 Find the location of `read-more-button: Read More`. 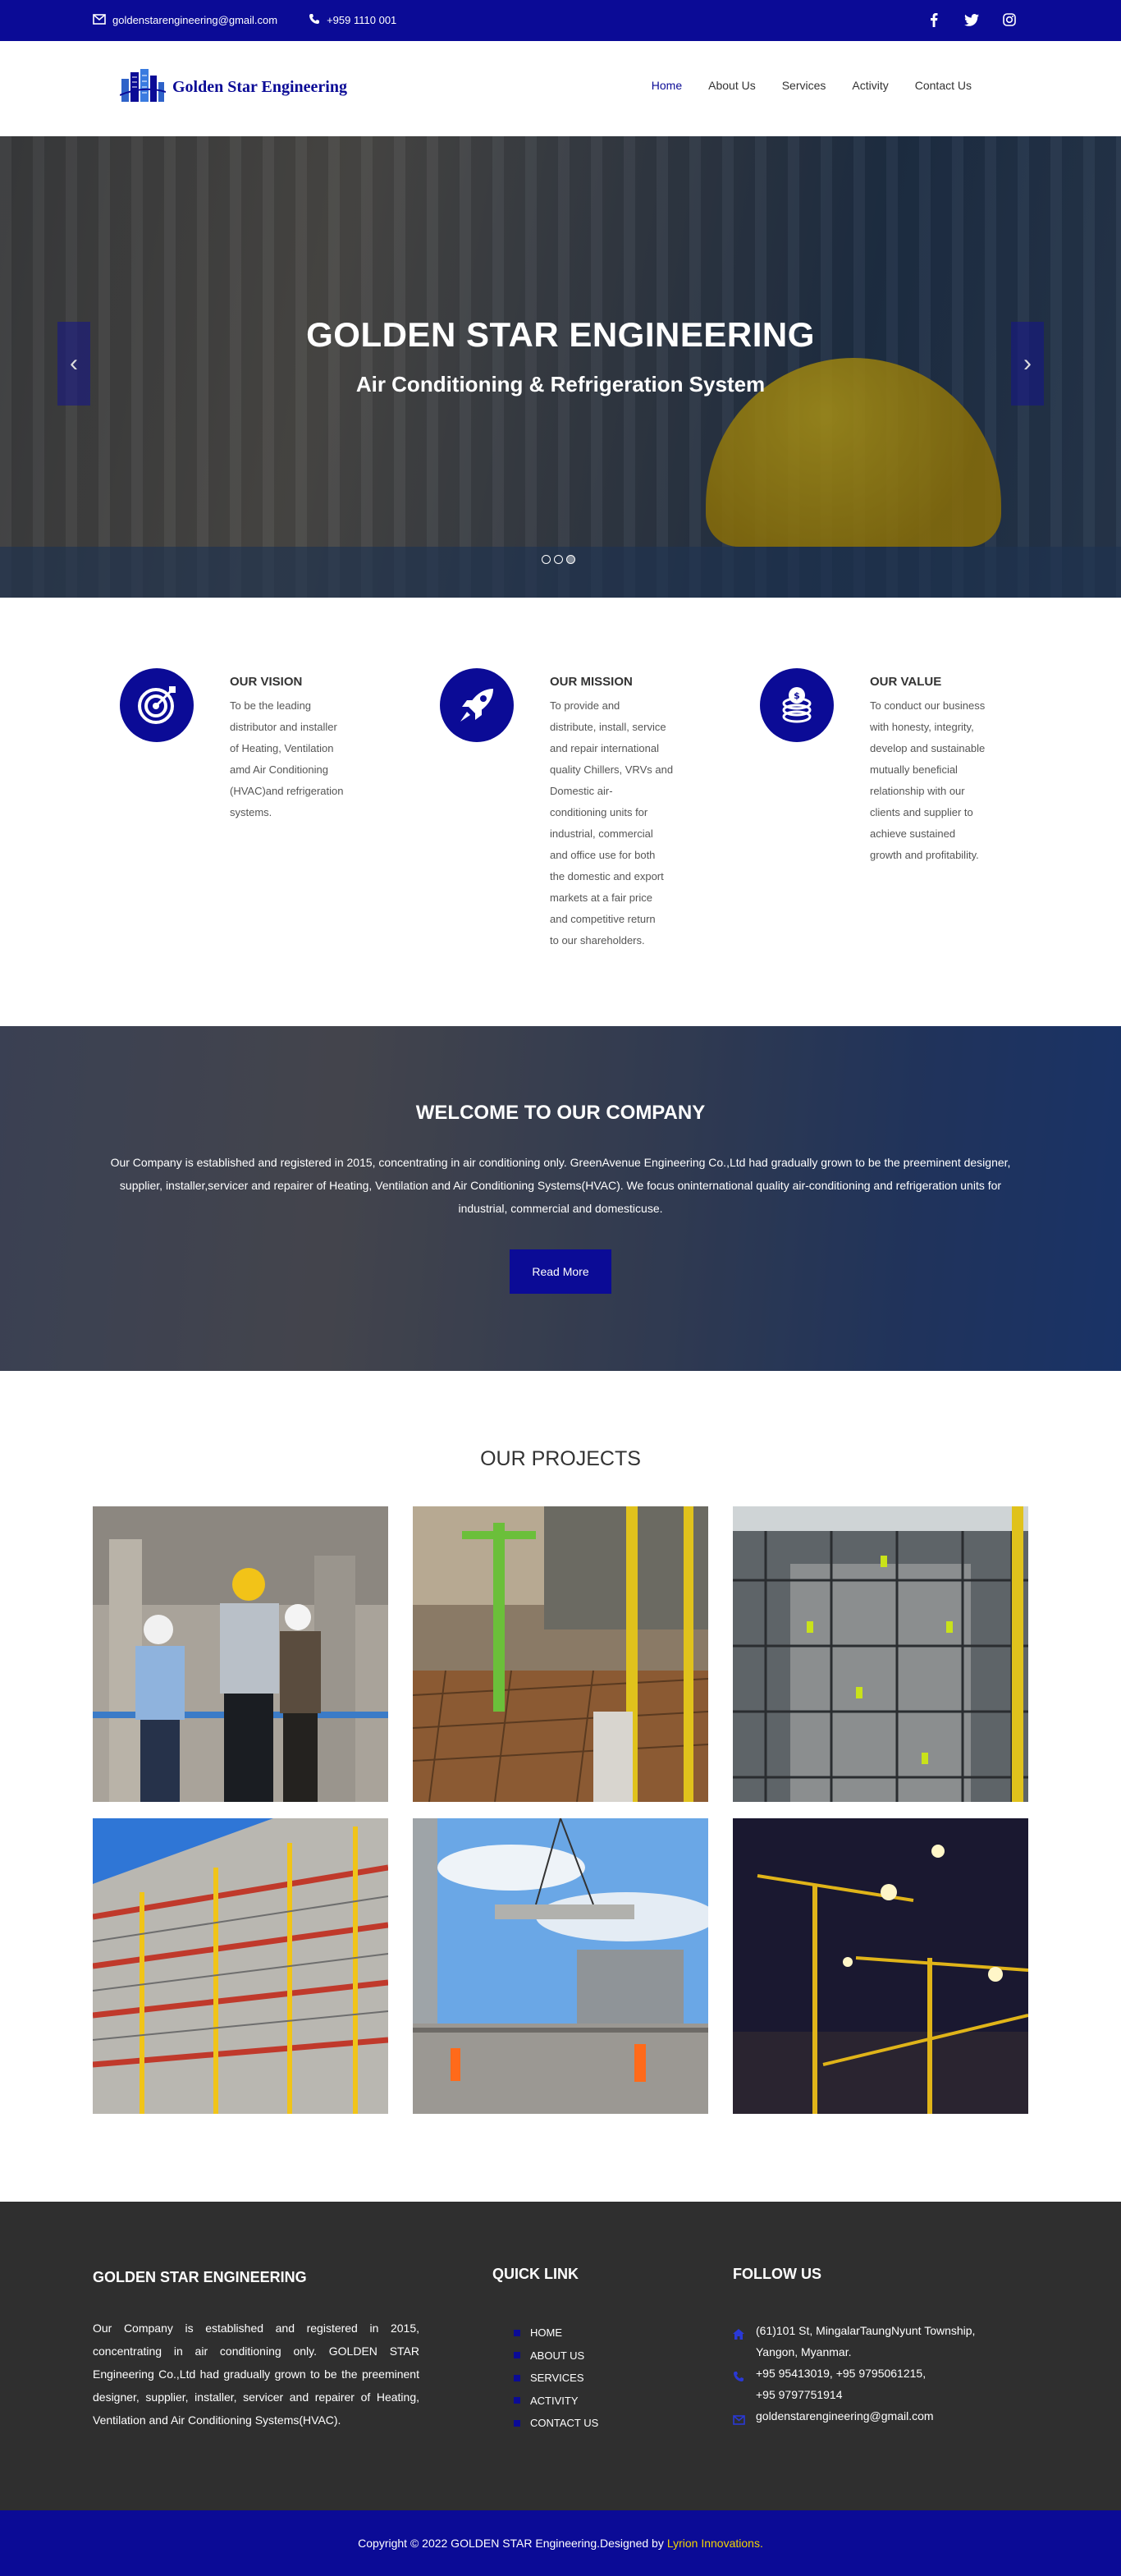

read-more-button: Read More is located at coordinates (560, 1271).